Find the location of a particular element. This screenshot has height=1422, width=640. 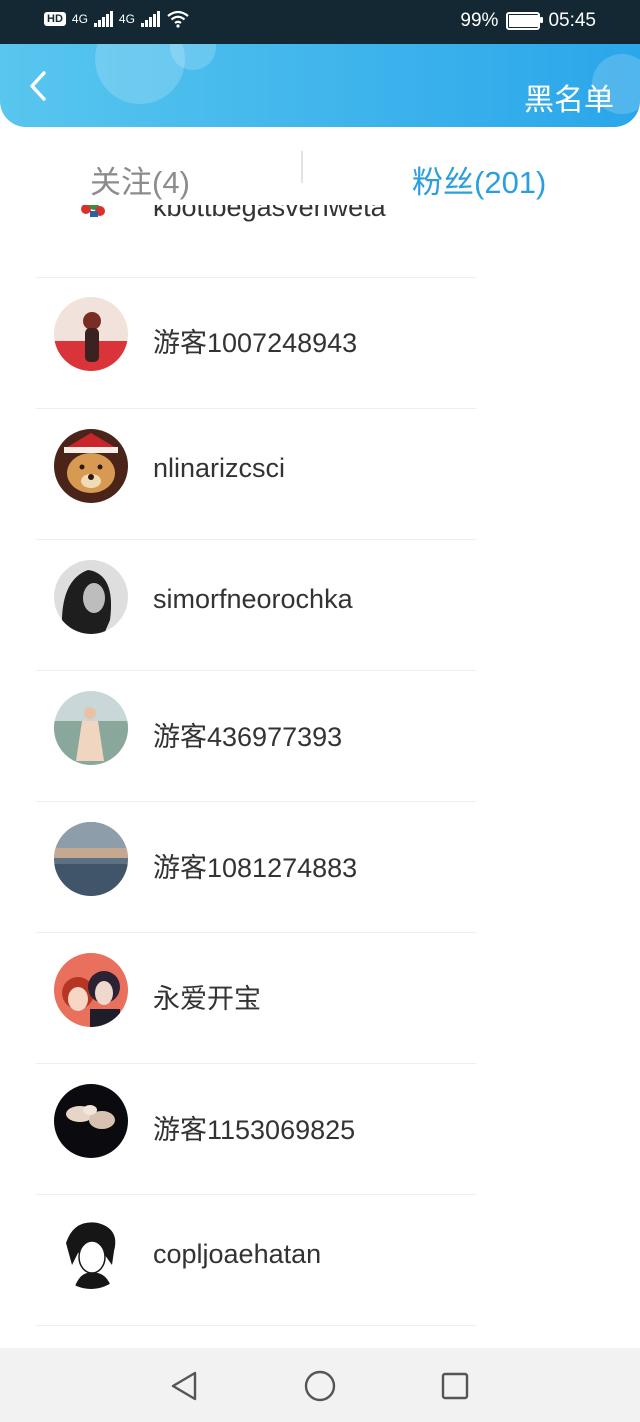

clock: 05:45 is located at coordinates (572, 20).